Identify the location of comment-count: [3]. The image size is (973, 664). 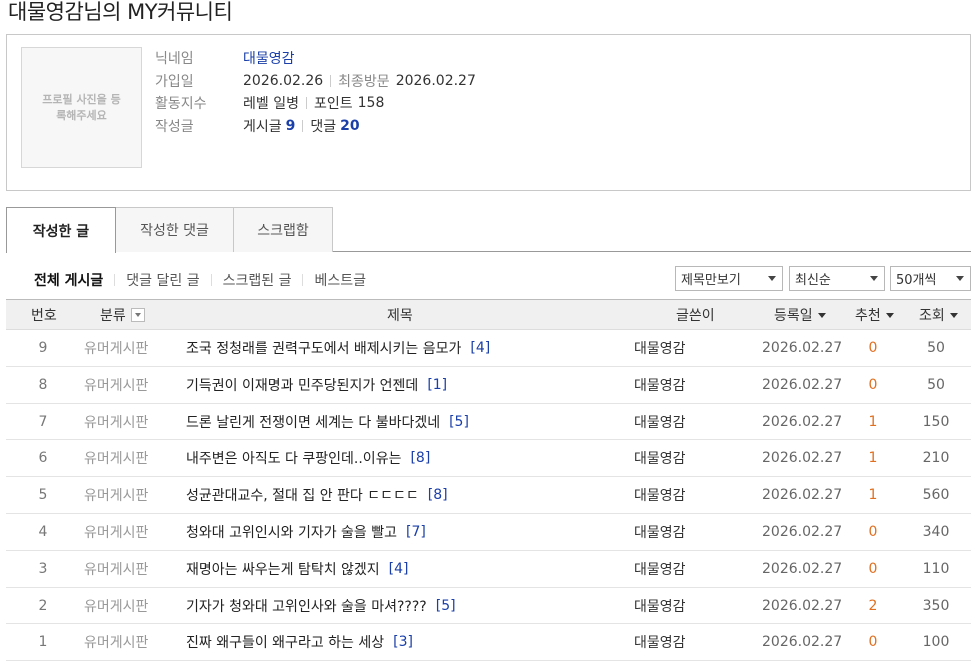
(403, 642).